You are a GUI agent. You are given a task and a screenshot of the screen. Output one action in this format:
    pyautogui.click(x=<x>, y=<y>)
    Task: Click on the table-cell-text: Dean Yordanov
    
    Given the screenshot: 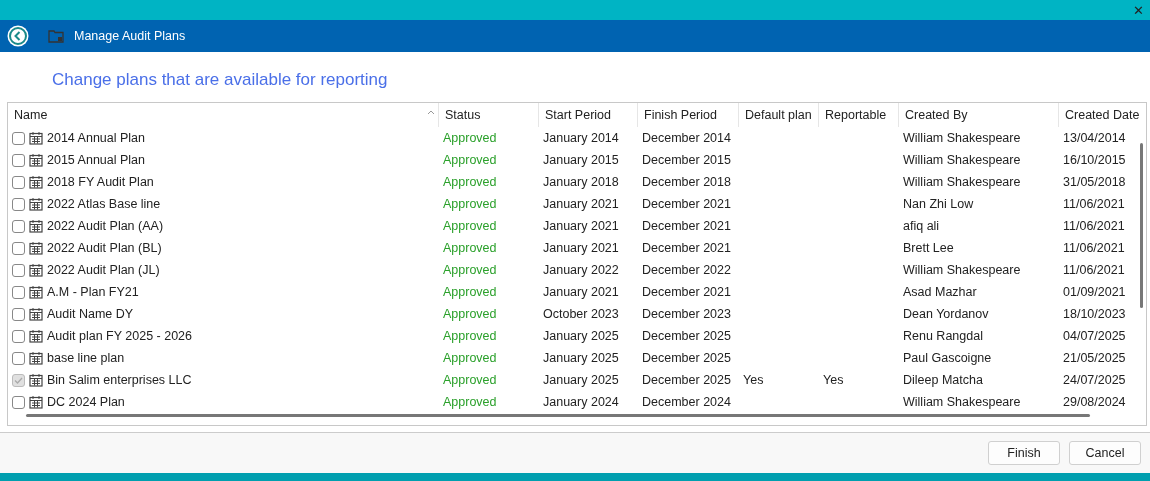 What is the action you would take?
    pyautogui.click(x=946, y=314)
    